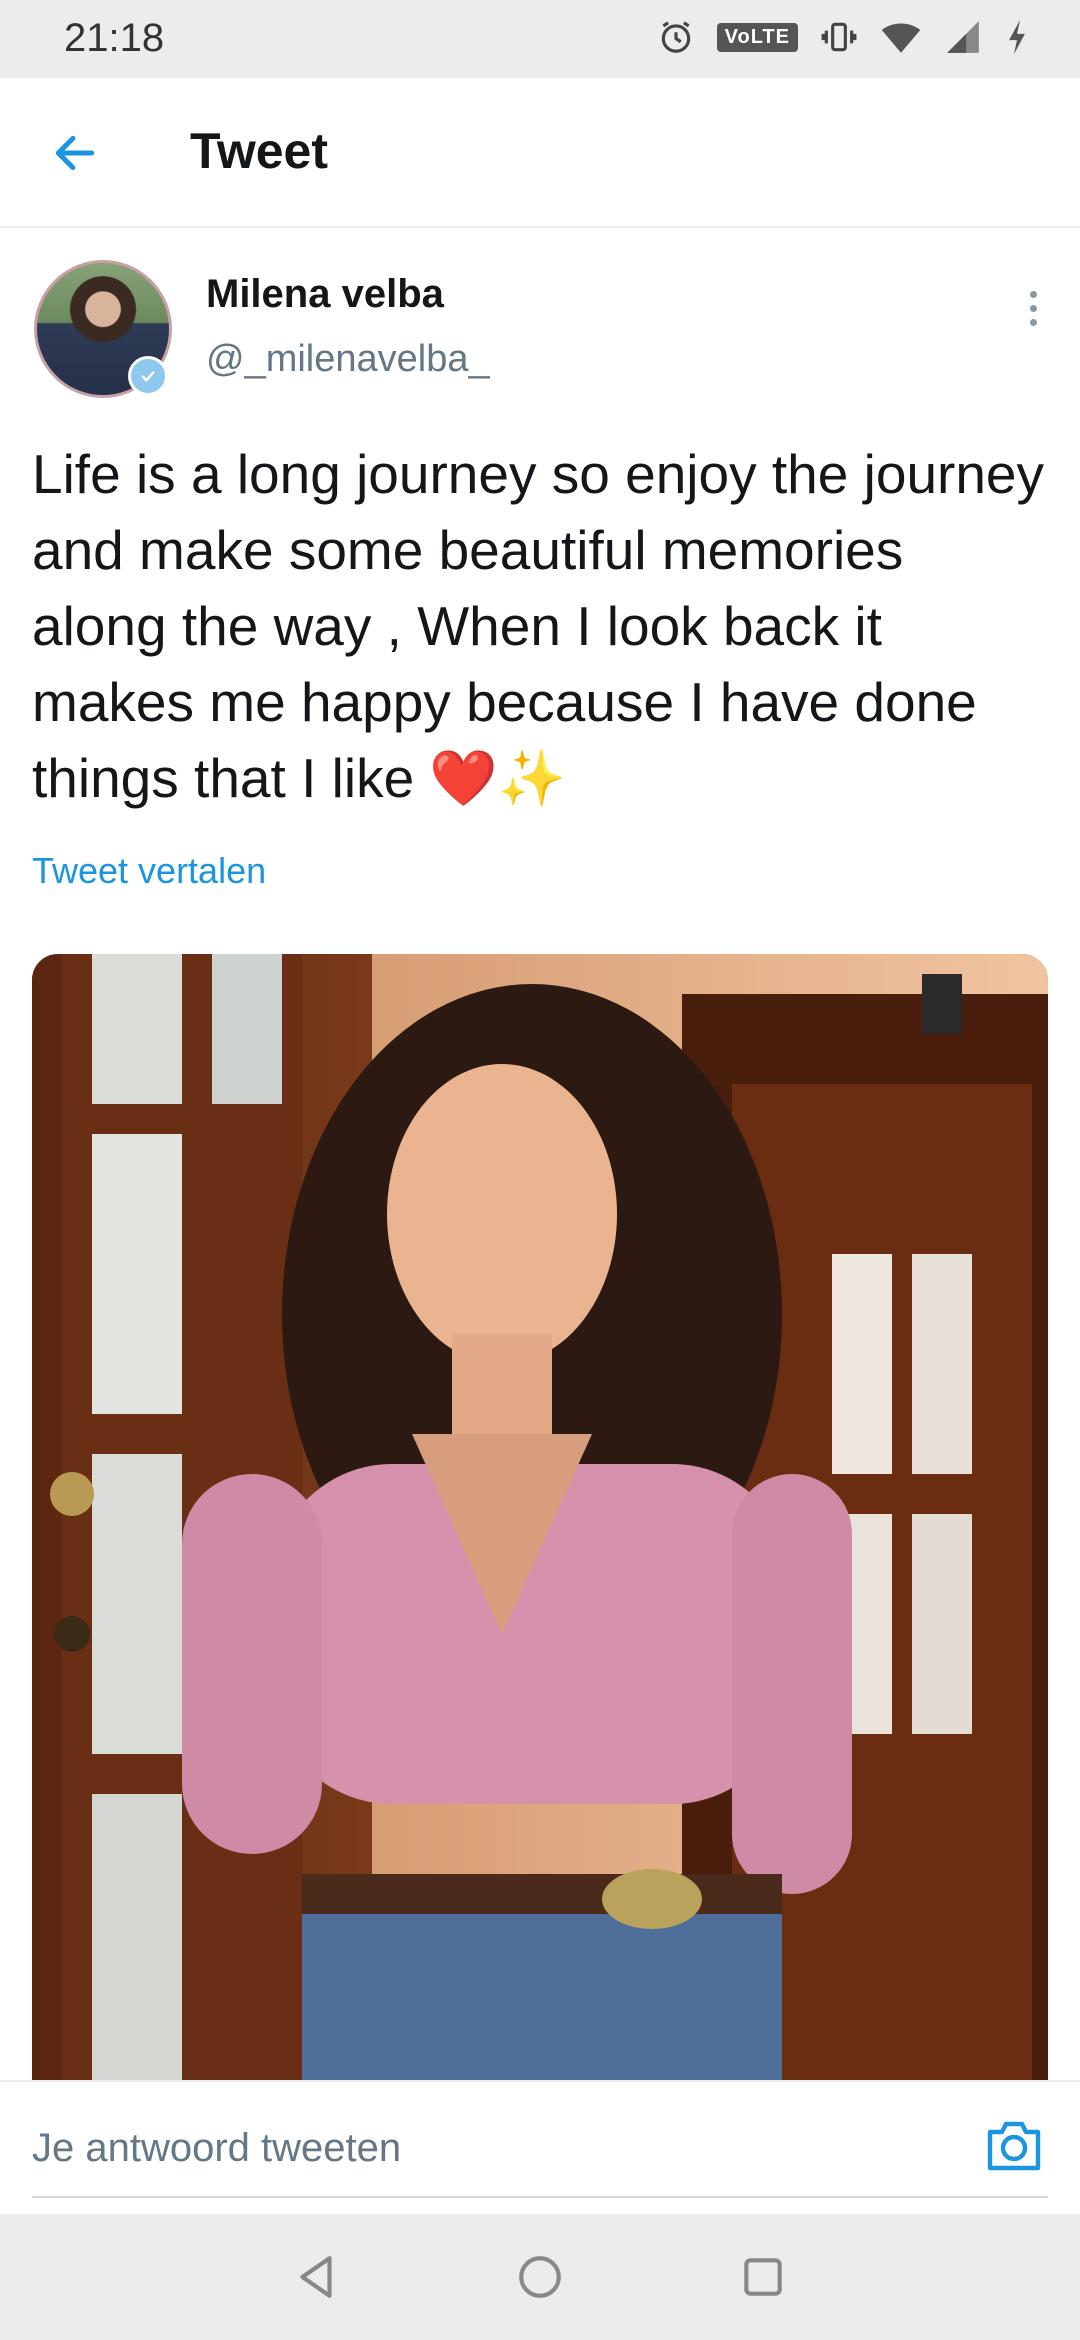 This screenshot has height=2340, width=1080. Describe the element at coordinates (540, 39) in the screenshot. I see `status-bar: 21:18 VoLTE` at that location.